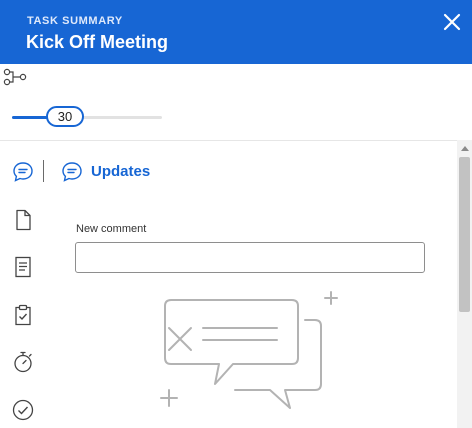  I want to click on empty-chat-illustration, so click(249, 350).